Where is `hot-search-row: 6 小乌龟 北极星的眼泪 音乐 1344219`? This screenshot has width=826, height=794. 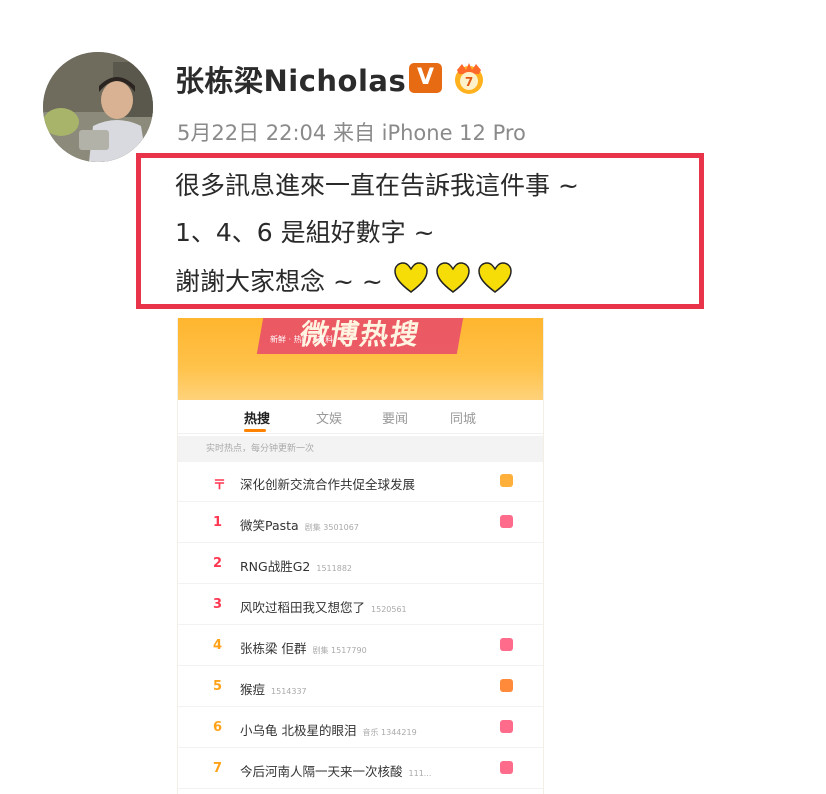 hot-search-row: 6 小乌龟 北极星的眼泪 音乐 1344219 is located at coordinates (360, 728).